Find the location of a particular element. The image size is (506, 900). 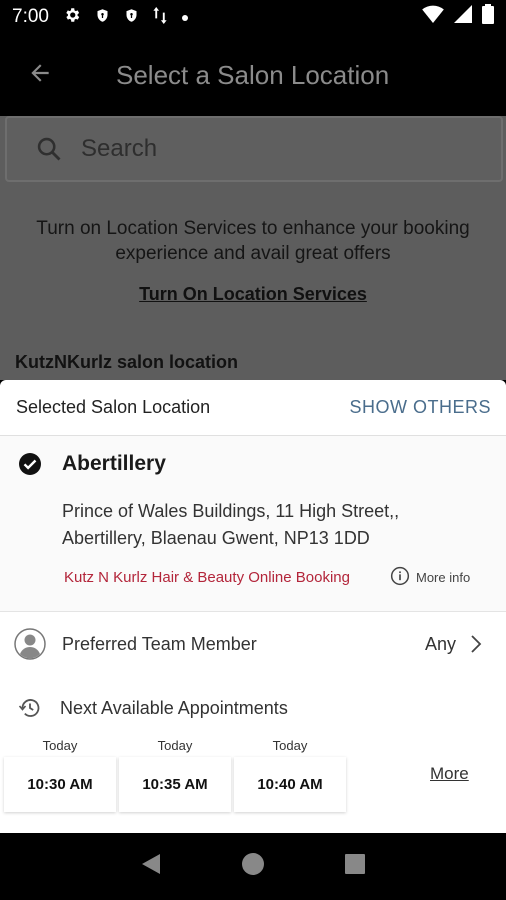

back-button is located at coordinates (40, 75).